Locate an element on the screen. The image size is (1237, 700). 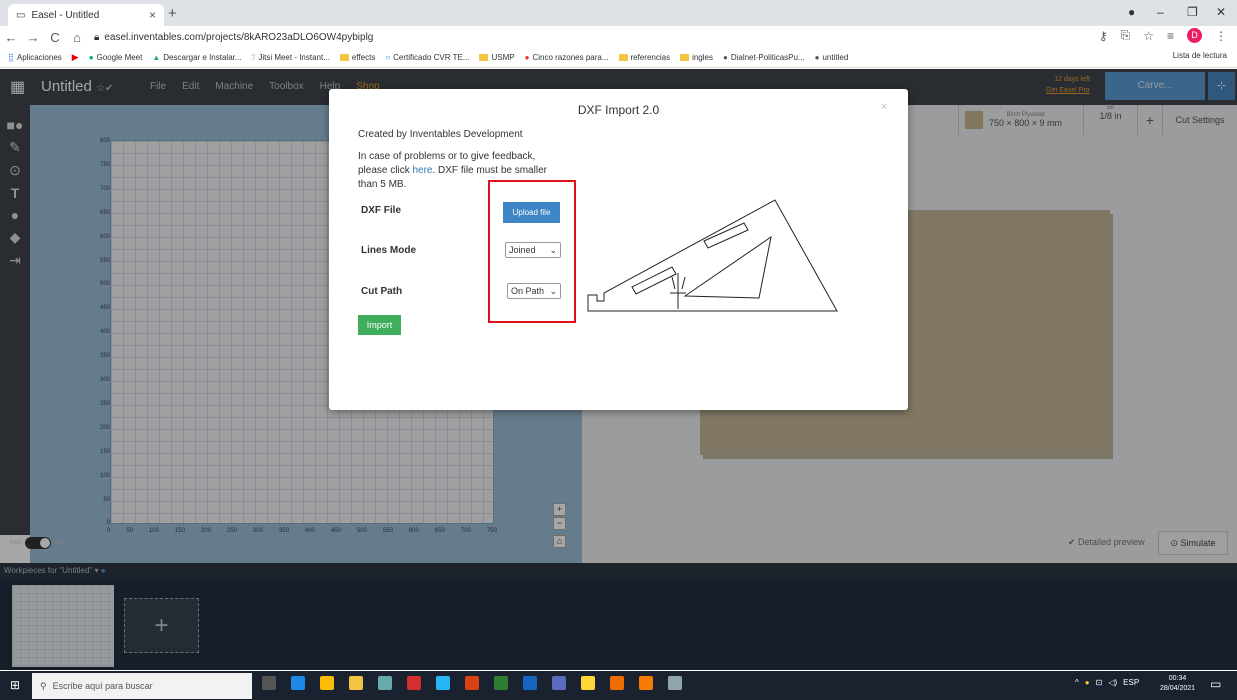
maximize-button: ❐ is located at coordinates (1192, 12).